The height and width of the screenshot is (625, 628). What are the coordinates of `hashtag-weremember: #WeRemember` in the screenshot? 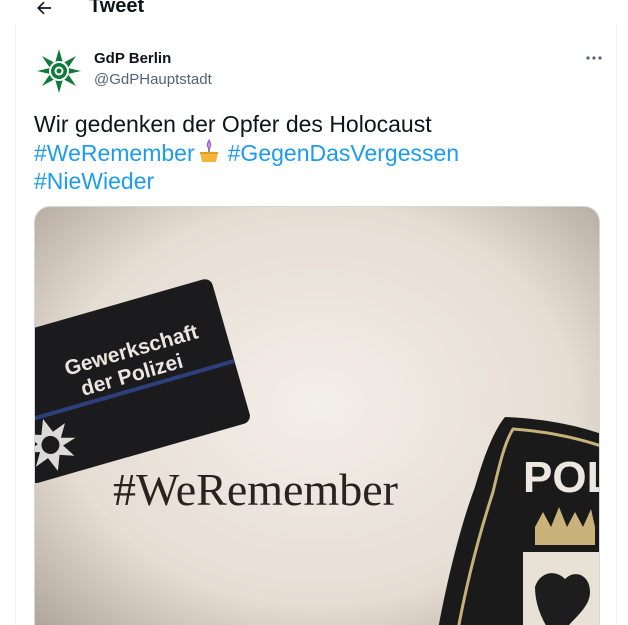 It's located at (114, 153).